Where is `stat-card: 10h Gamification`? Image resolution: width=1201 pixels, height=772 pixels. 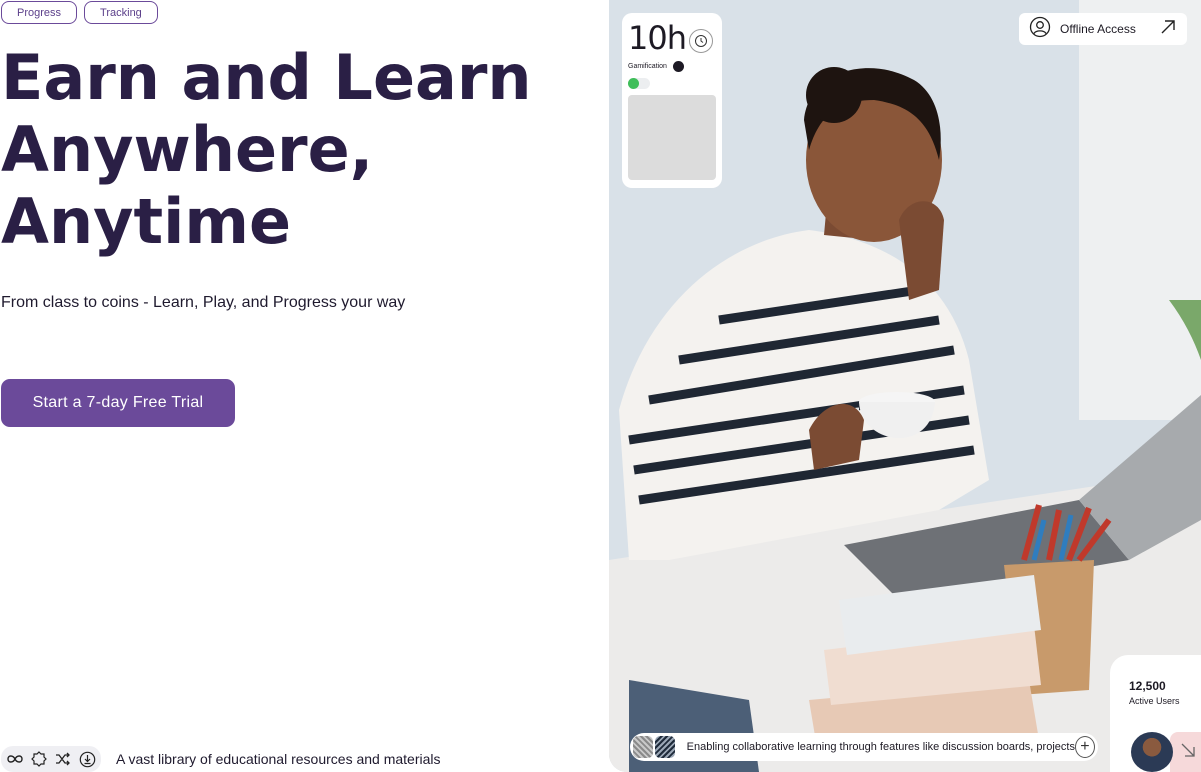 stat-card: 10h Gamification is located at coordinates (672, 100).